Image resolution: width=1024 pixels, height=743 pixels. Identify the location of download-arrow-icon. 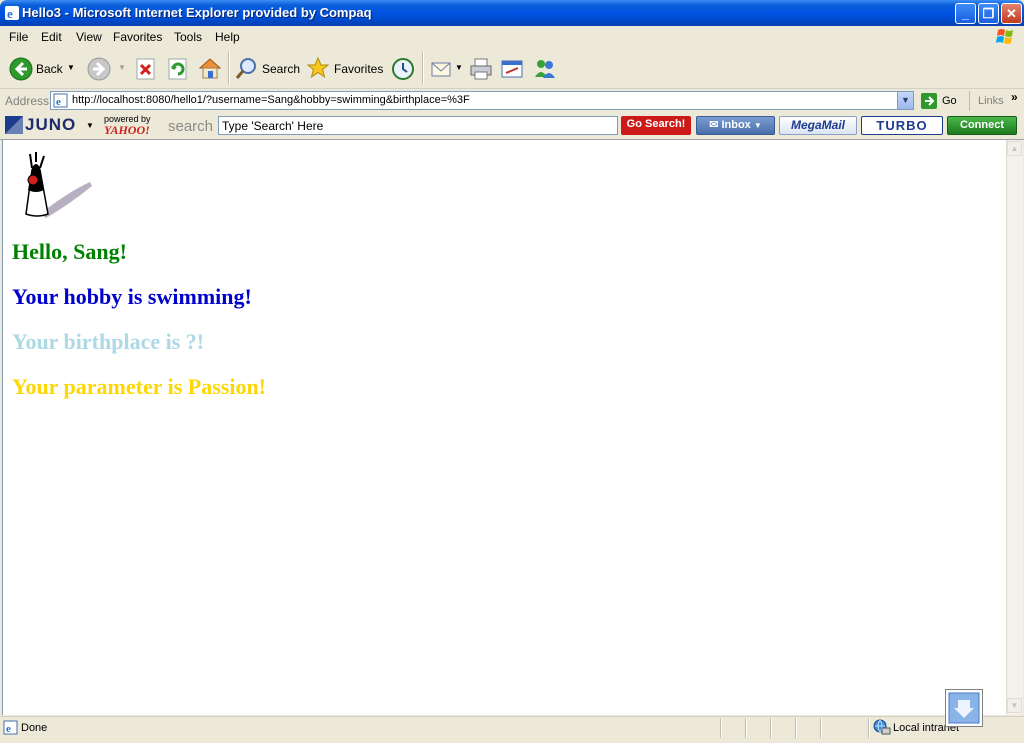
(964, 708).